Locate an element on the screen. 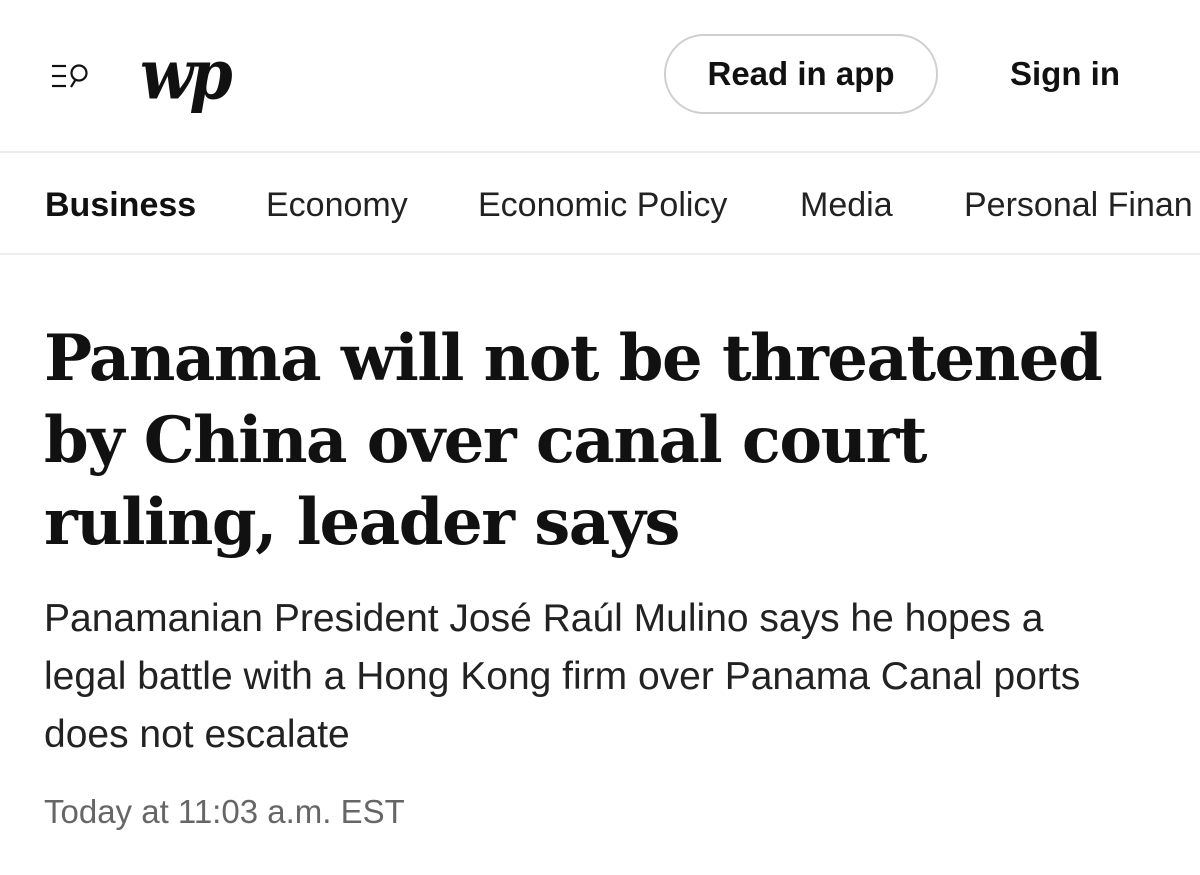  nav-item-personal-finance: Personal Finan is located at coordinates (1078, 205).